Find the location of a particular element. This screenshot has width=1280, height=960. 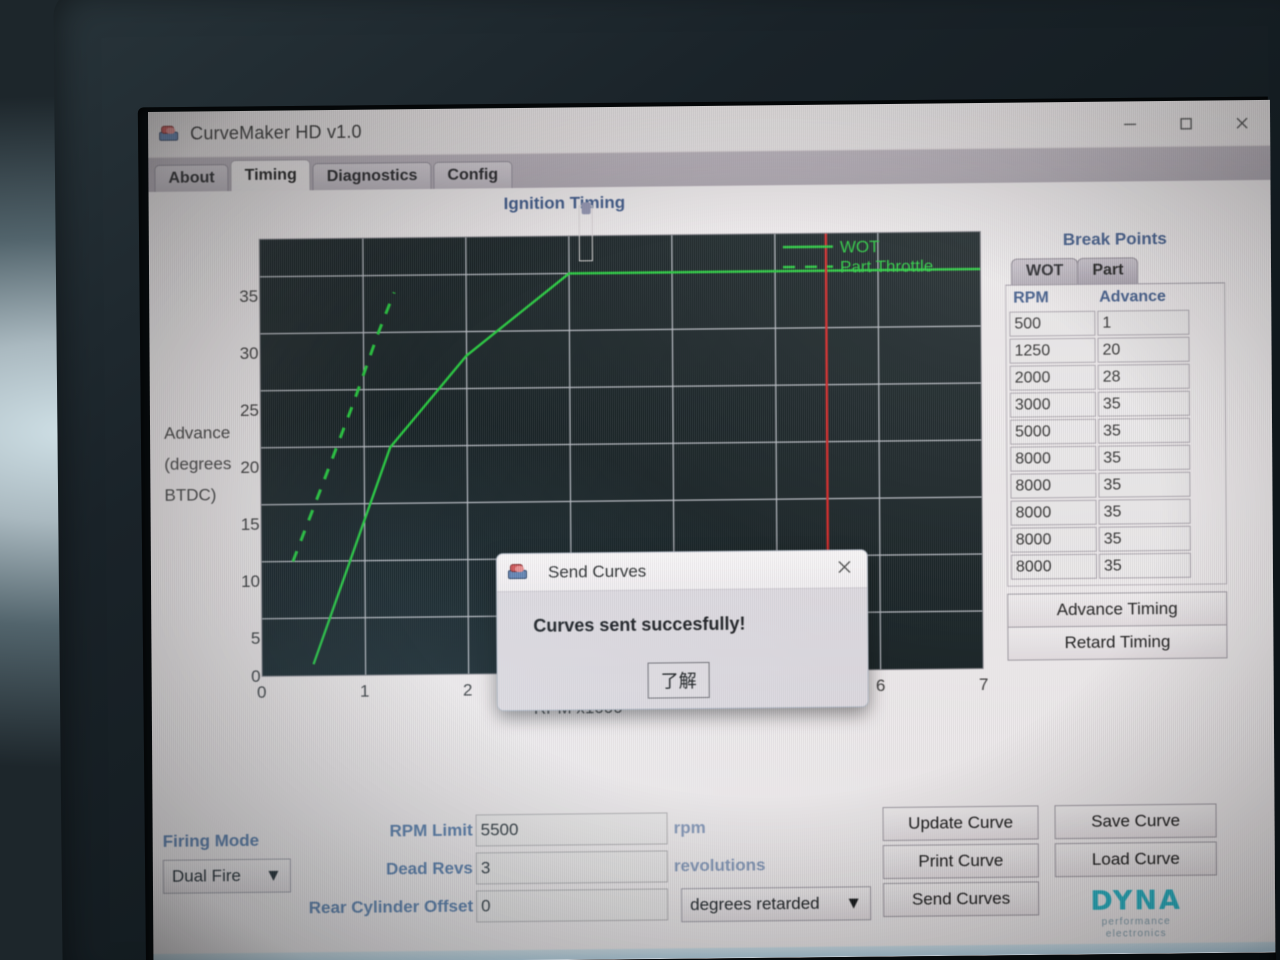

rear-offset-unit-select: degrees retarded ▼ is located at coordinates (776, 904).